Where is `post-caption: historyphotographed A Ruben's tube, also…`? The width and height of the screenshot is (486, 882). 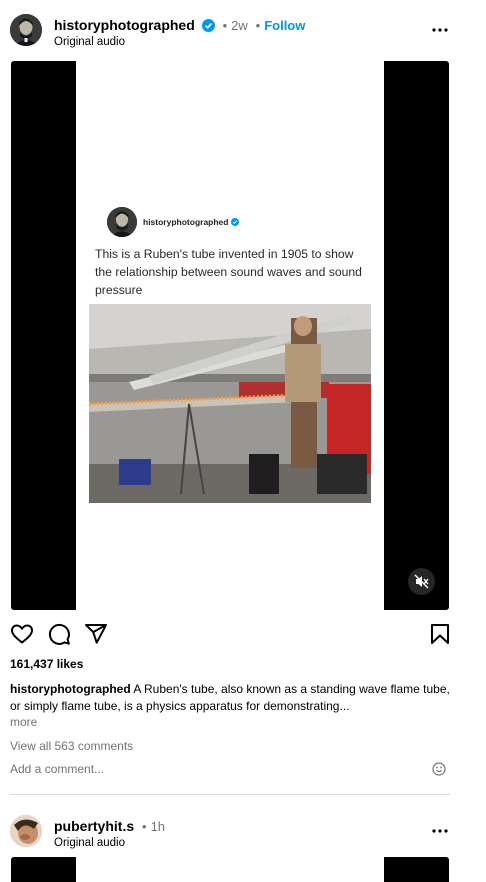 post-caption: historyphotographed A Ruben's tube, also… is located at coordinates (232, 698).